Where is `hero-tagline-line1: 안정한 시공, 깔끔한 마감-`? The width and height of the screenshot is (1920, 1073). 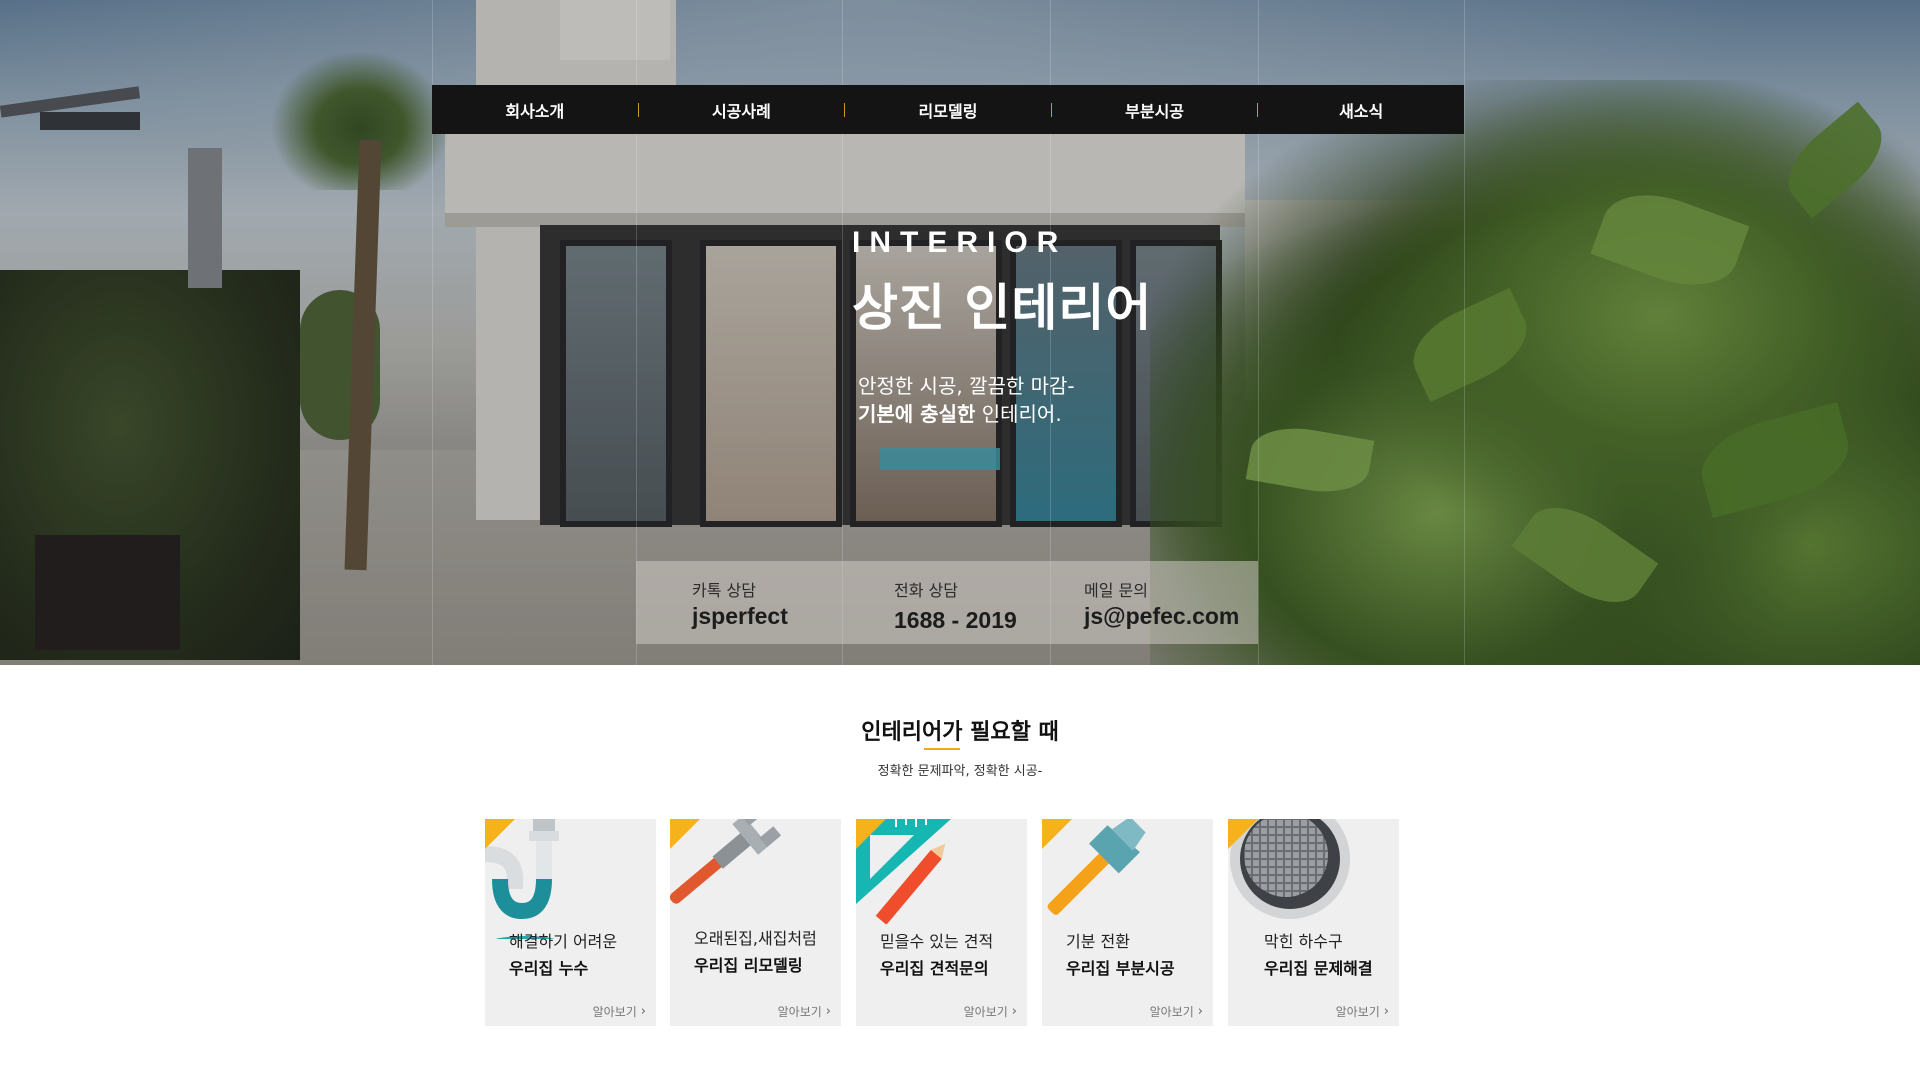
hero-tagline-line1: 안정한 시공, 깔끔한 마감- is located at coordinates (966, 386).